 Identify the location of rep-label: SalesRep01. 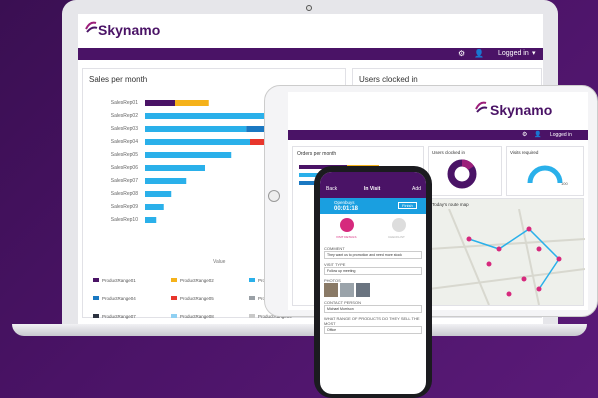
(124, 103).